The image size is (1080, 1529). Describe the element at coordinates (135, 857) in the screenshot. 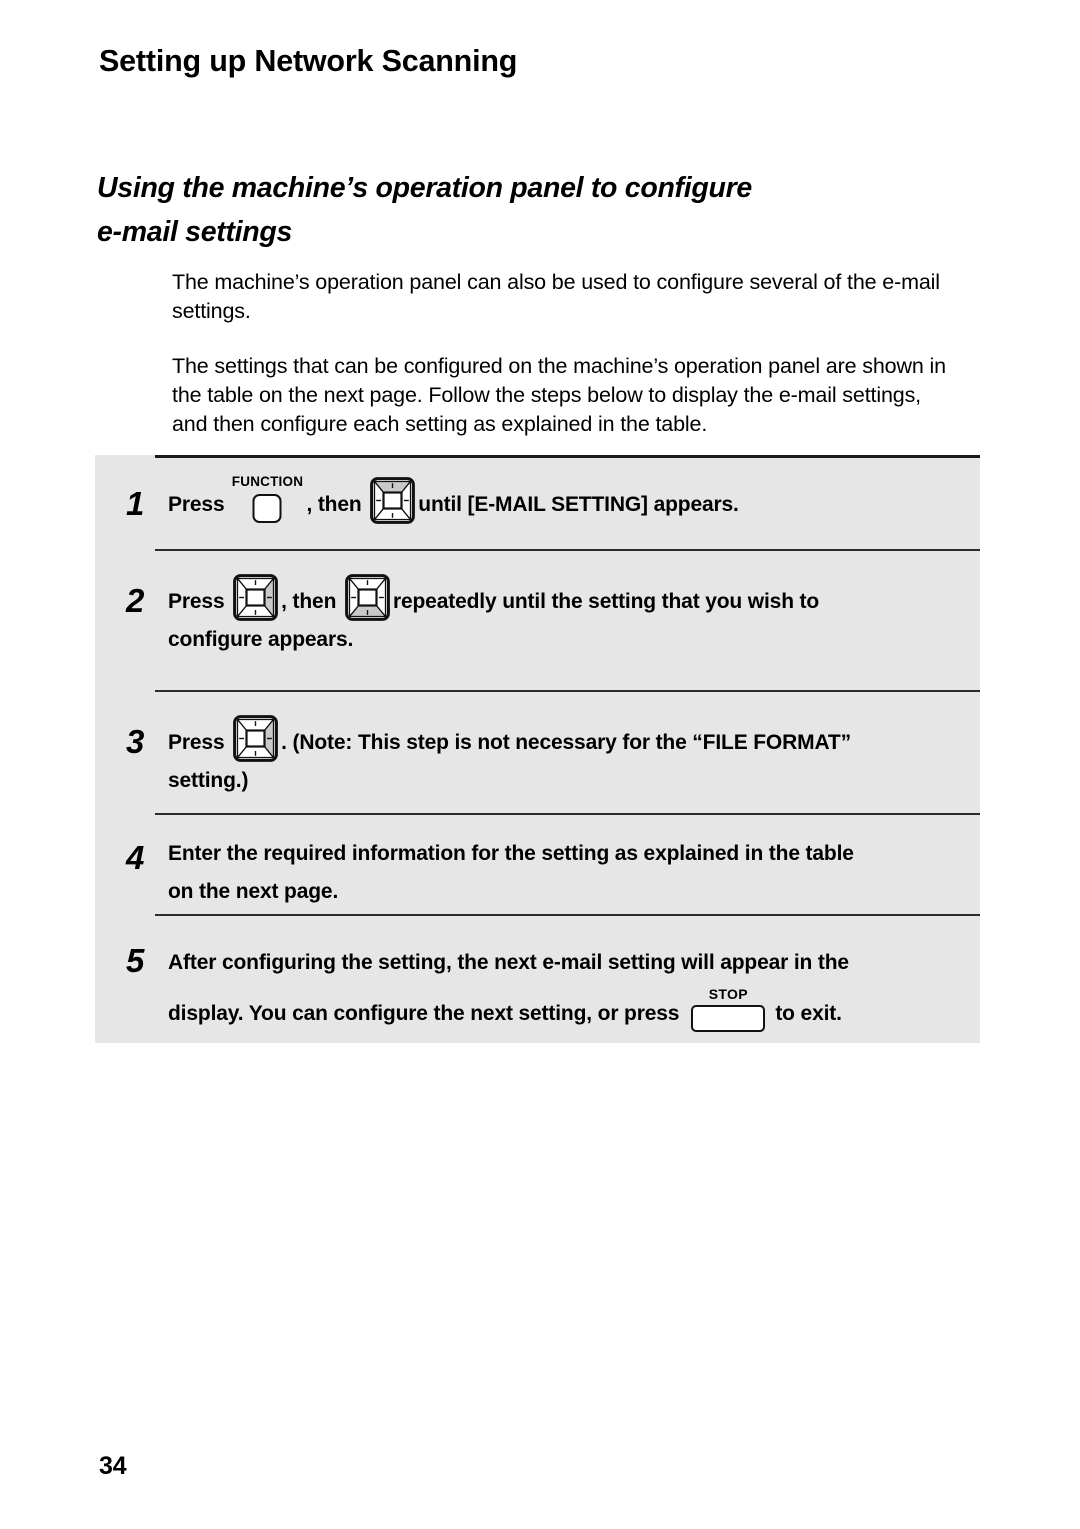

I see `step-4-number: 4` at that location.